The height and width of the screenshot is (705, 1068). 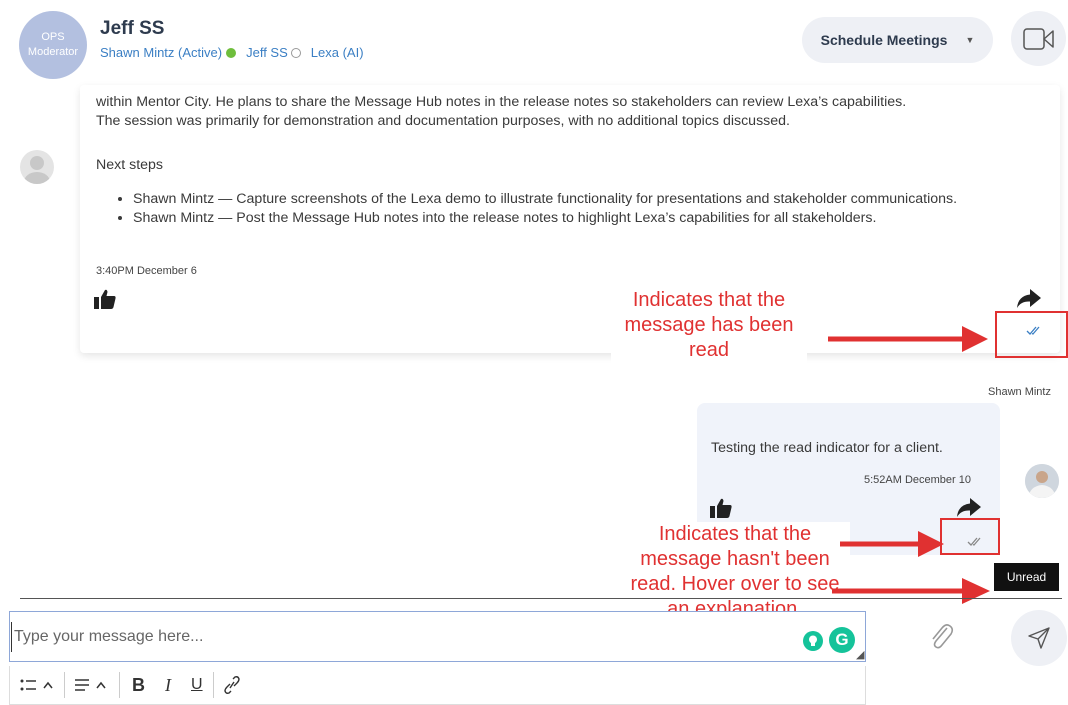 I want to click on formatting-toolbar: B I U, so click(x=437, y=685).